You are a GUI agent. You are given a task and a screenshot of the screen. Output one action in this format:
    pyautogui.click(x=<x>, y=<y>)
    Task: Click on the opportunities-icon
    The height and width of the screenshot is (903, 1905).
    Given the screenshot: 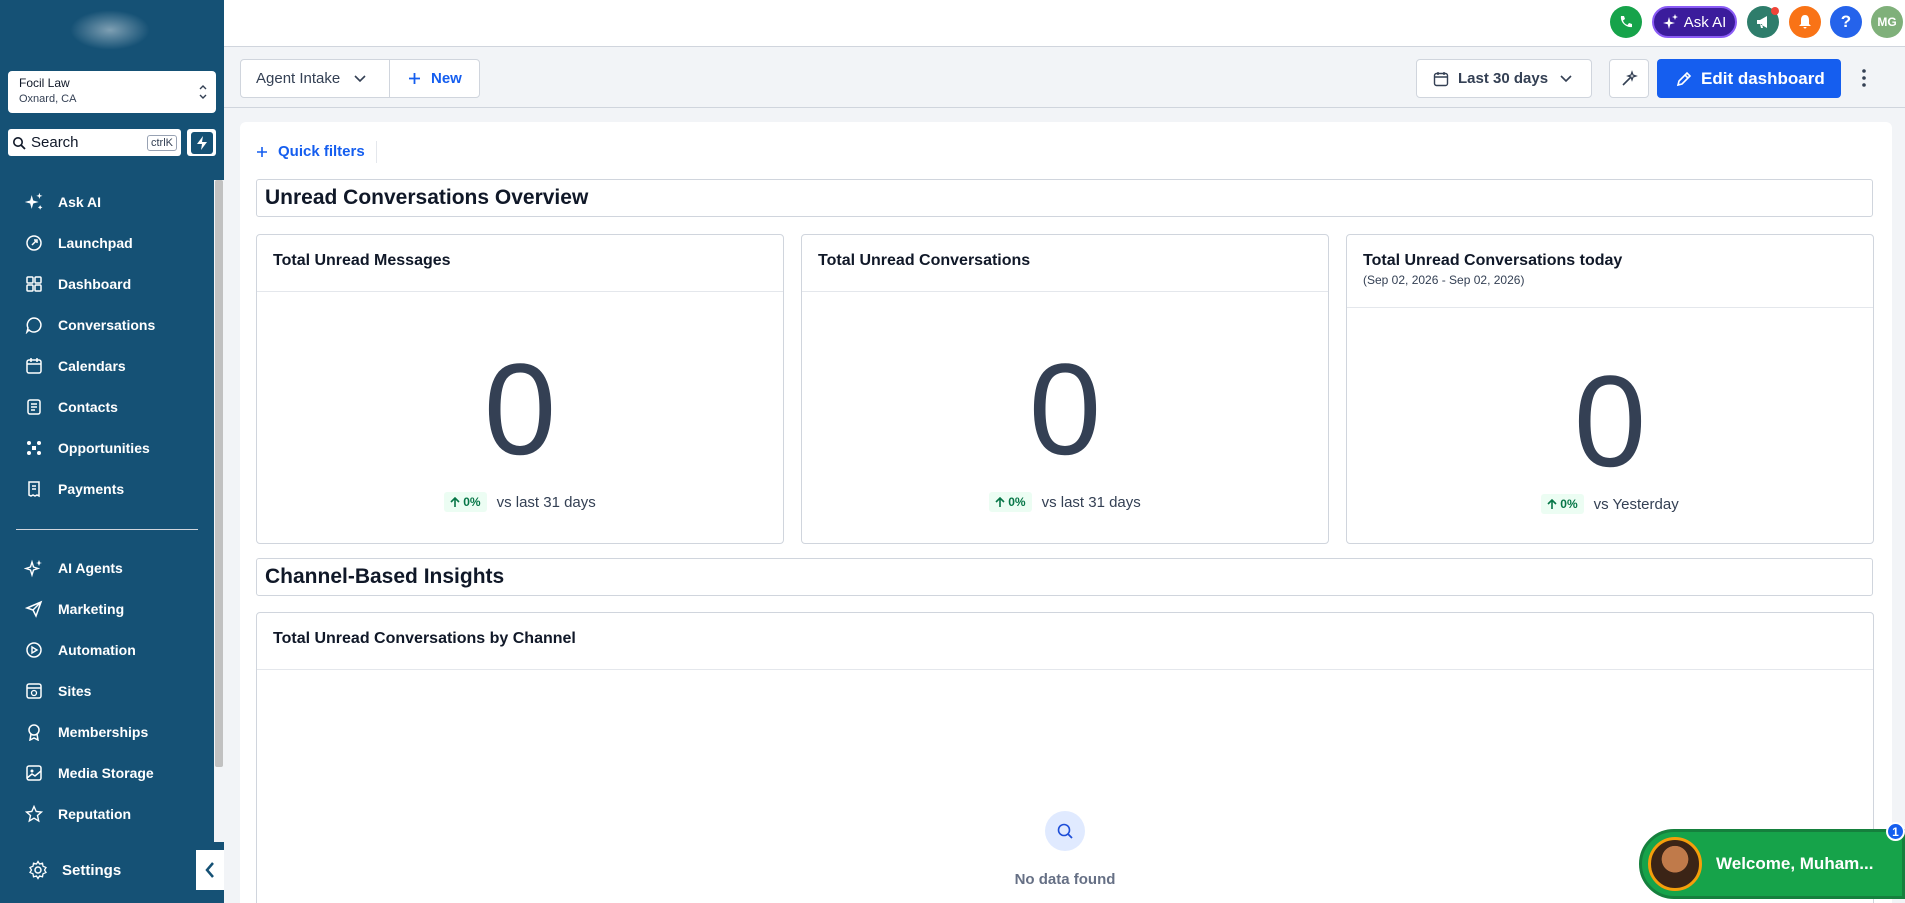 What is the action you would take?
    pyautogui.click(x=34, y=448)
    